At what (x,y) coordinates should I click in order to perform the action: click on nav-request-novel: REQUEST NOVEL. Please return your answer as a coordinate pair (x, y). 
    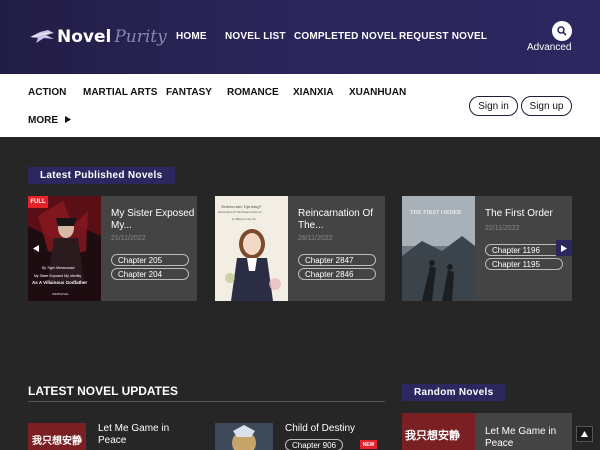
    Looking at the image, I should click on (443, 36).